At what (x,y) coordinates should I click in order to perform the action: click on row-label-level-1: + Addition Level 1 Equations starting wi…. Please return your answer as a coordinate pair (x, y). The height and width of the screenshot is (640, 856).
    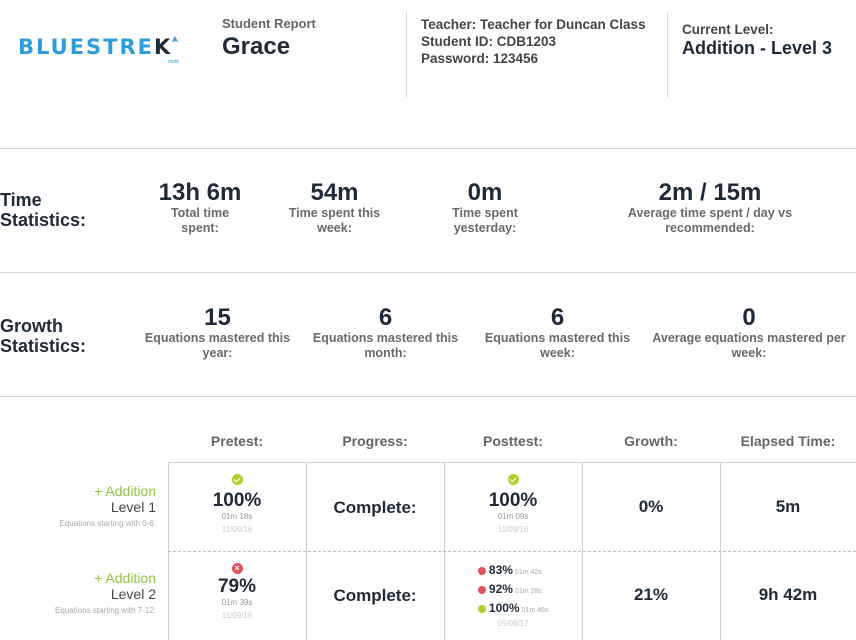
    Looking at the image, I should click on (108, 505).